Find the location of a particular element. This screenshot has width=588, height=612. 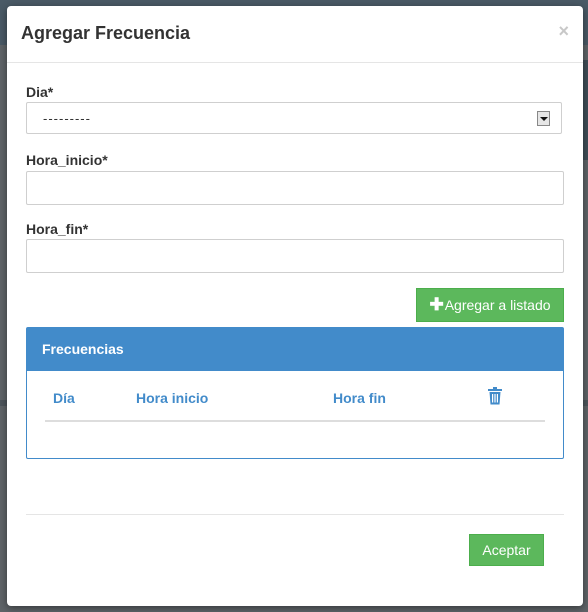

dia-select: --------- is located at coordinates (294, 118).